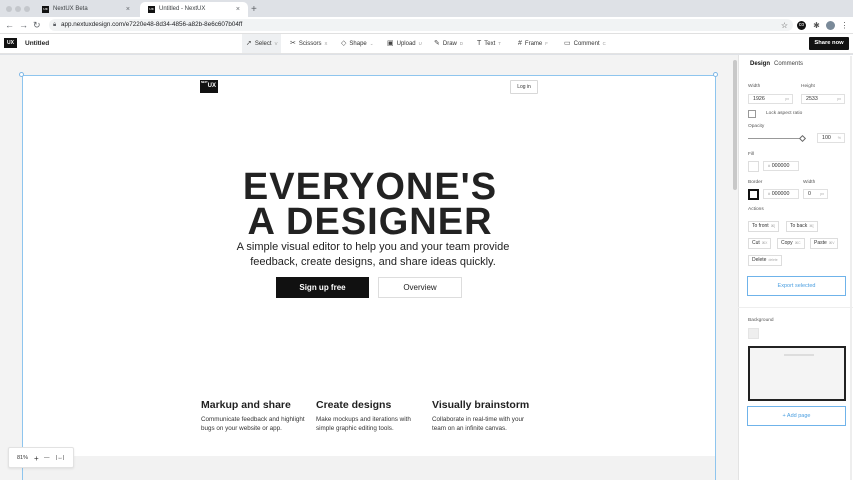  What do you see at coordinates (22, 458) in the screenshot?
I see `zoom-level: 81%` at bounding box center [22, 458].